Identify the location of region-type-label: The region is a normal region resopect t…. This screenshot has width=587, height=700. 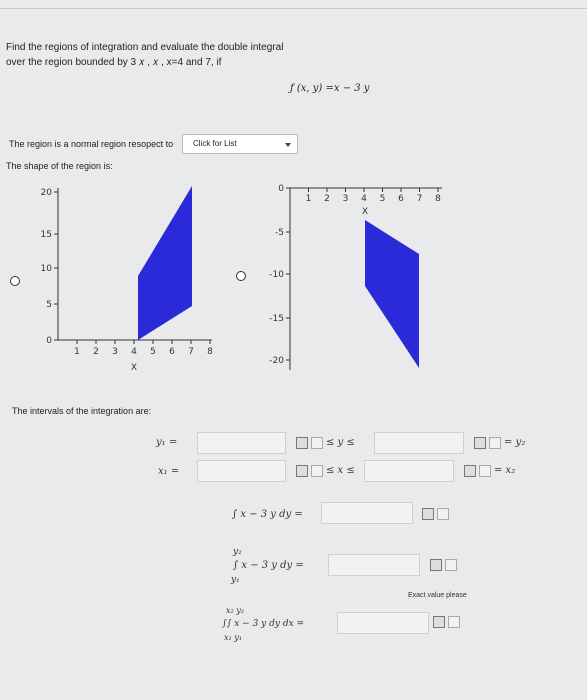
(91, 144).